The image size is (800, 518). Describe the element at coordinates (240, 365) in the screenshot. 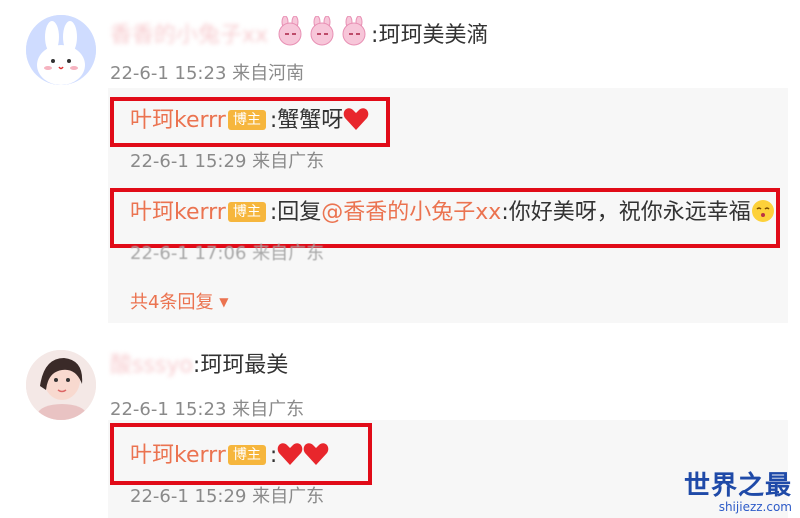

I see `comment-body: :珂珂最美` at that location.